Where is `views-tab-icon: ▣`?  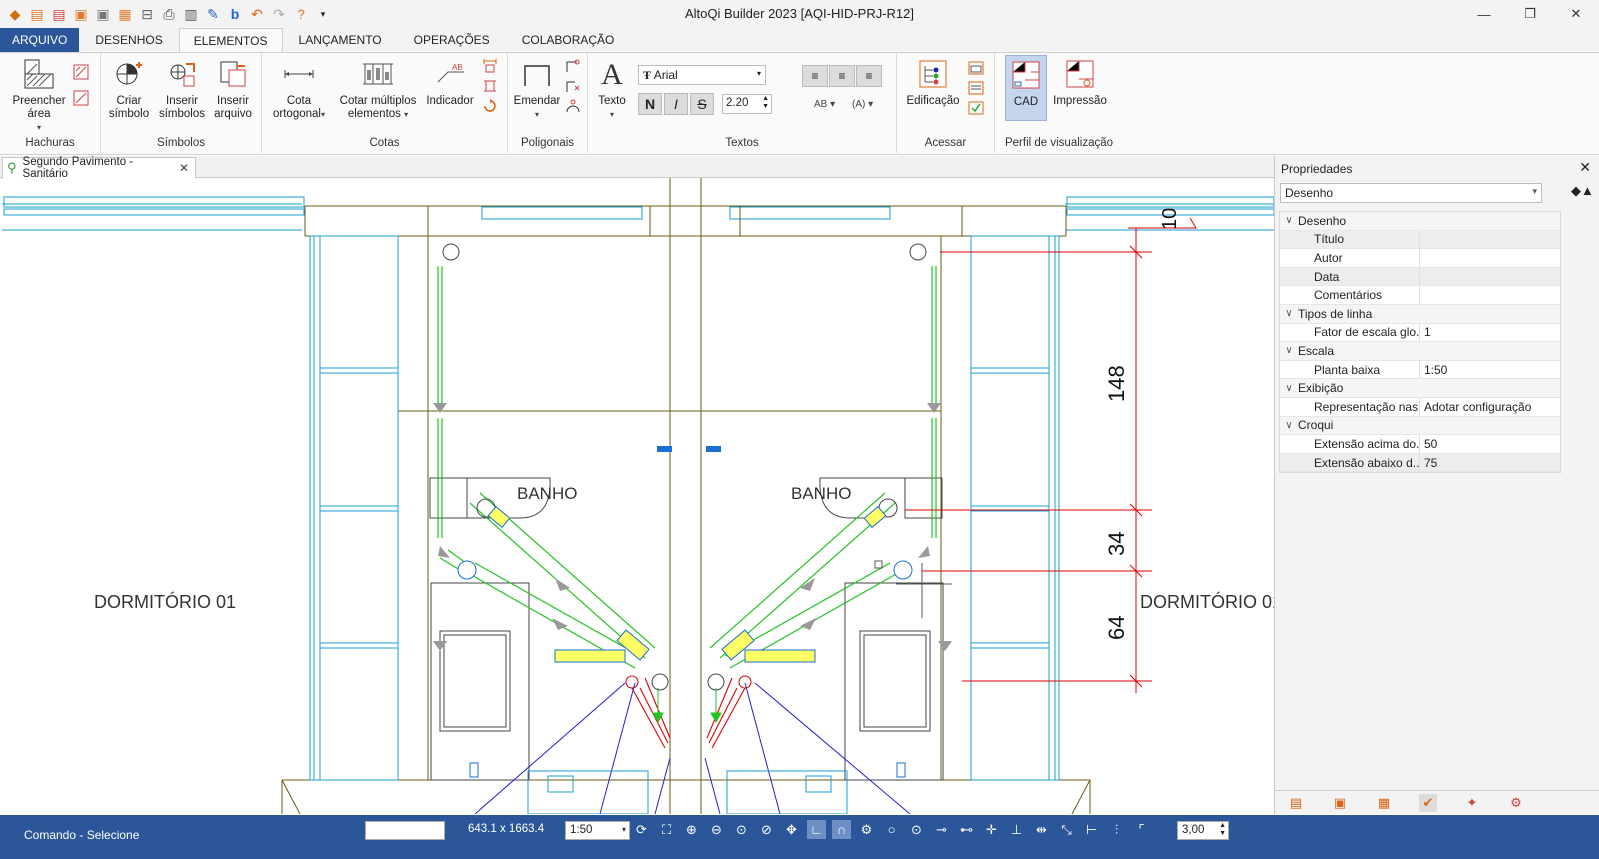 views-tab-icon: ▣ is located at coordinates (1340, 803).